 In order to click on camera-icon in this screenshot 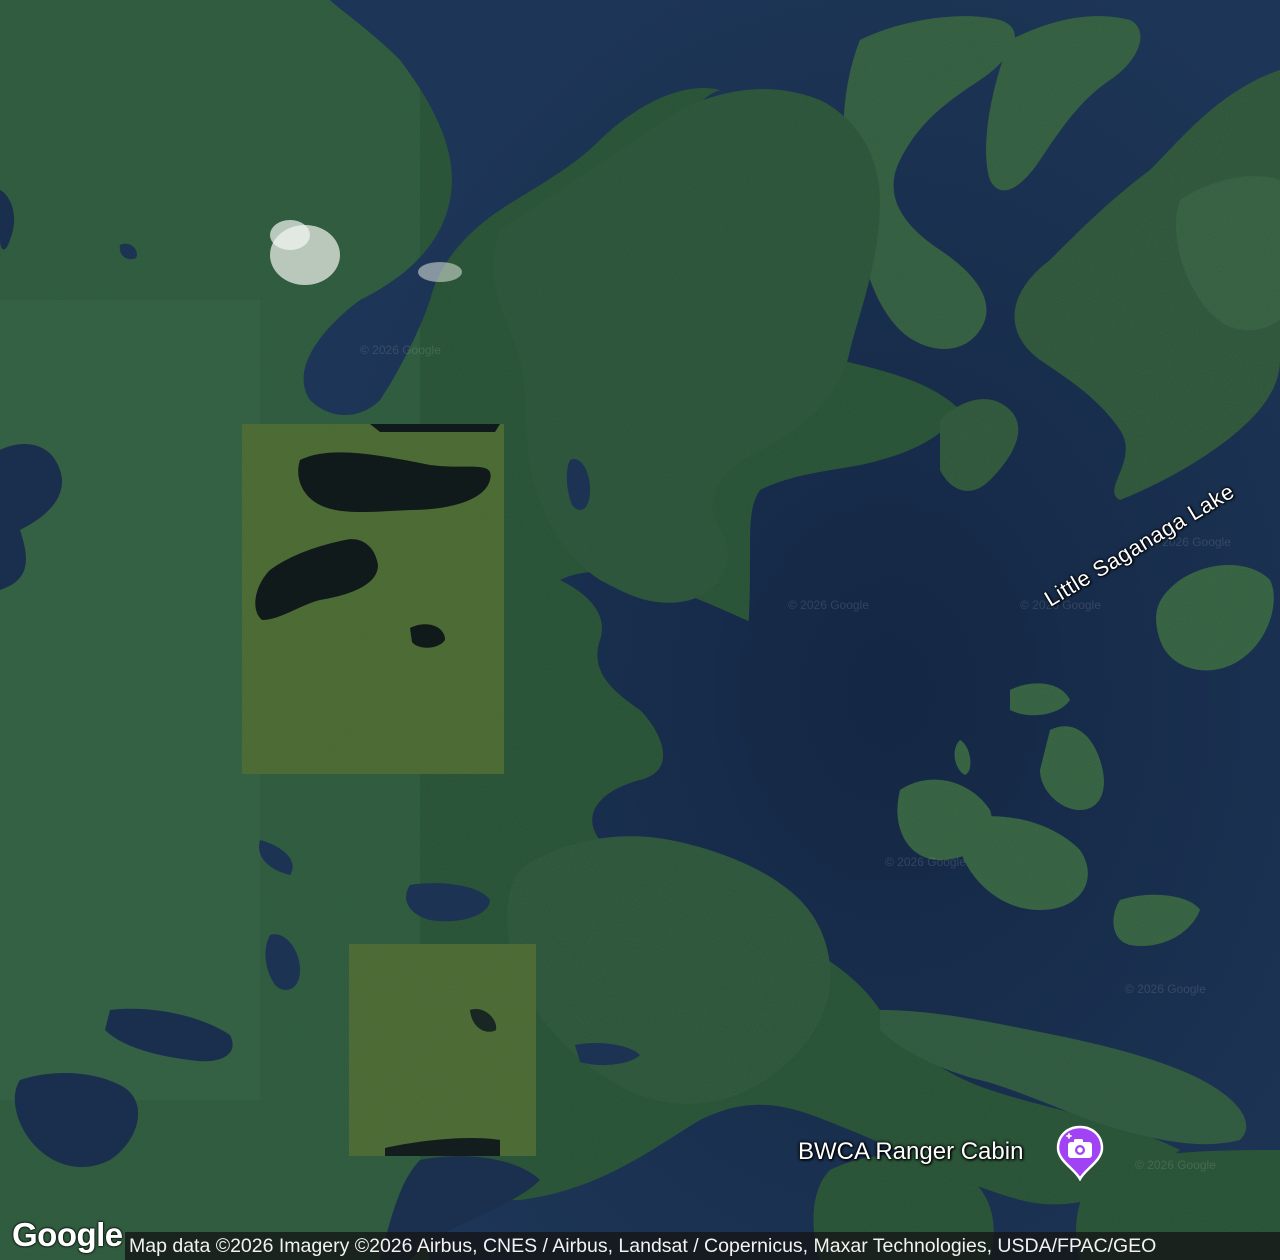, I will do `click(1080, 1153)`.